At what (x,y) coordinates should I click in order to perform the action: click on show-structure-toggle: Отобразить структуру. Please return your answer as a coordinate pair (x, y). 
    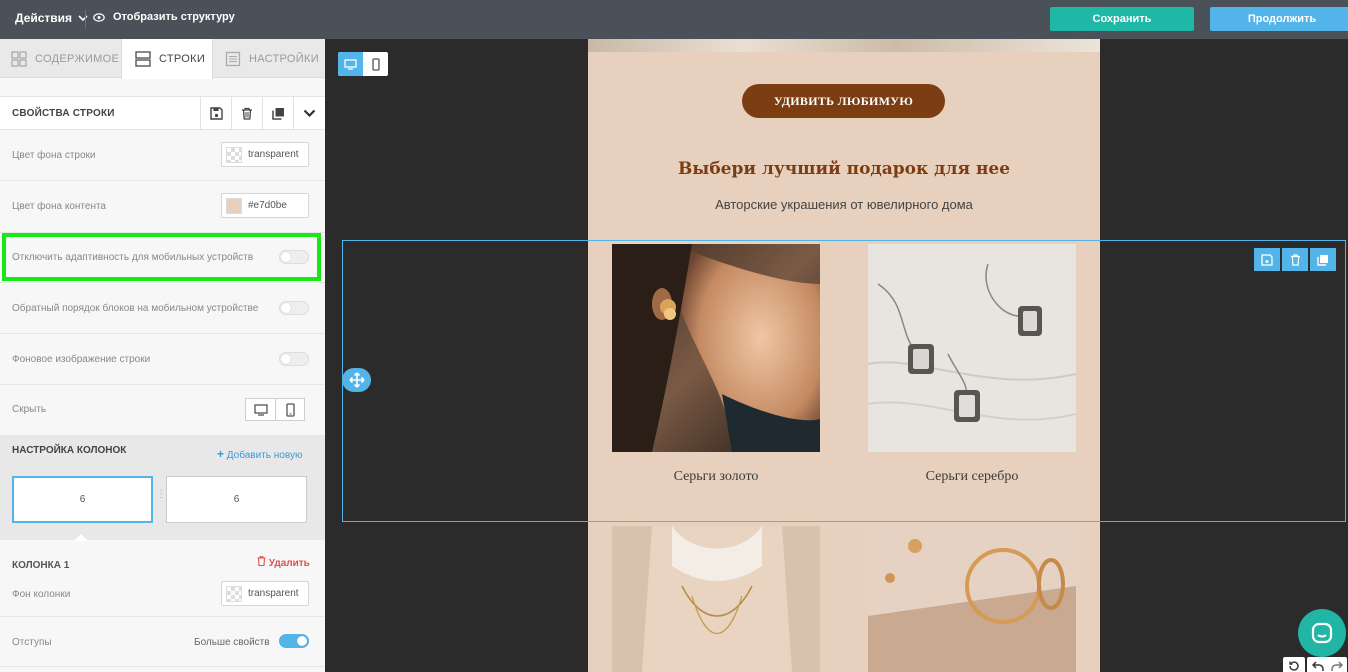
    Looking at the image, I should click on (164, 17).